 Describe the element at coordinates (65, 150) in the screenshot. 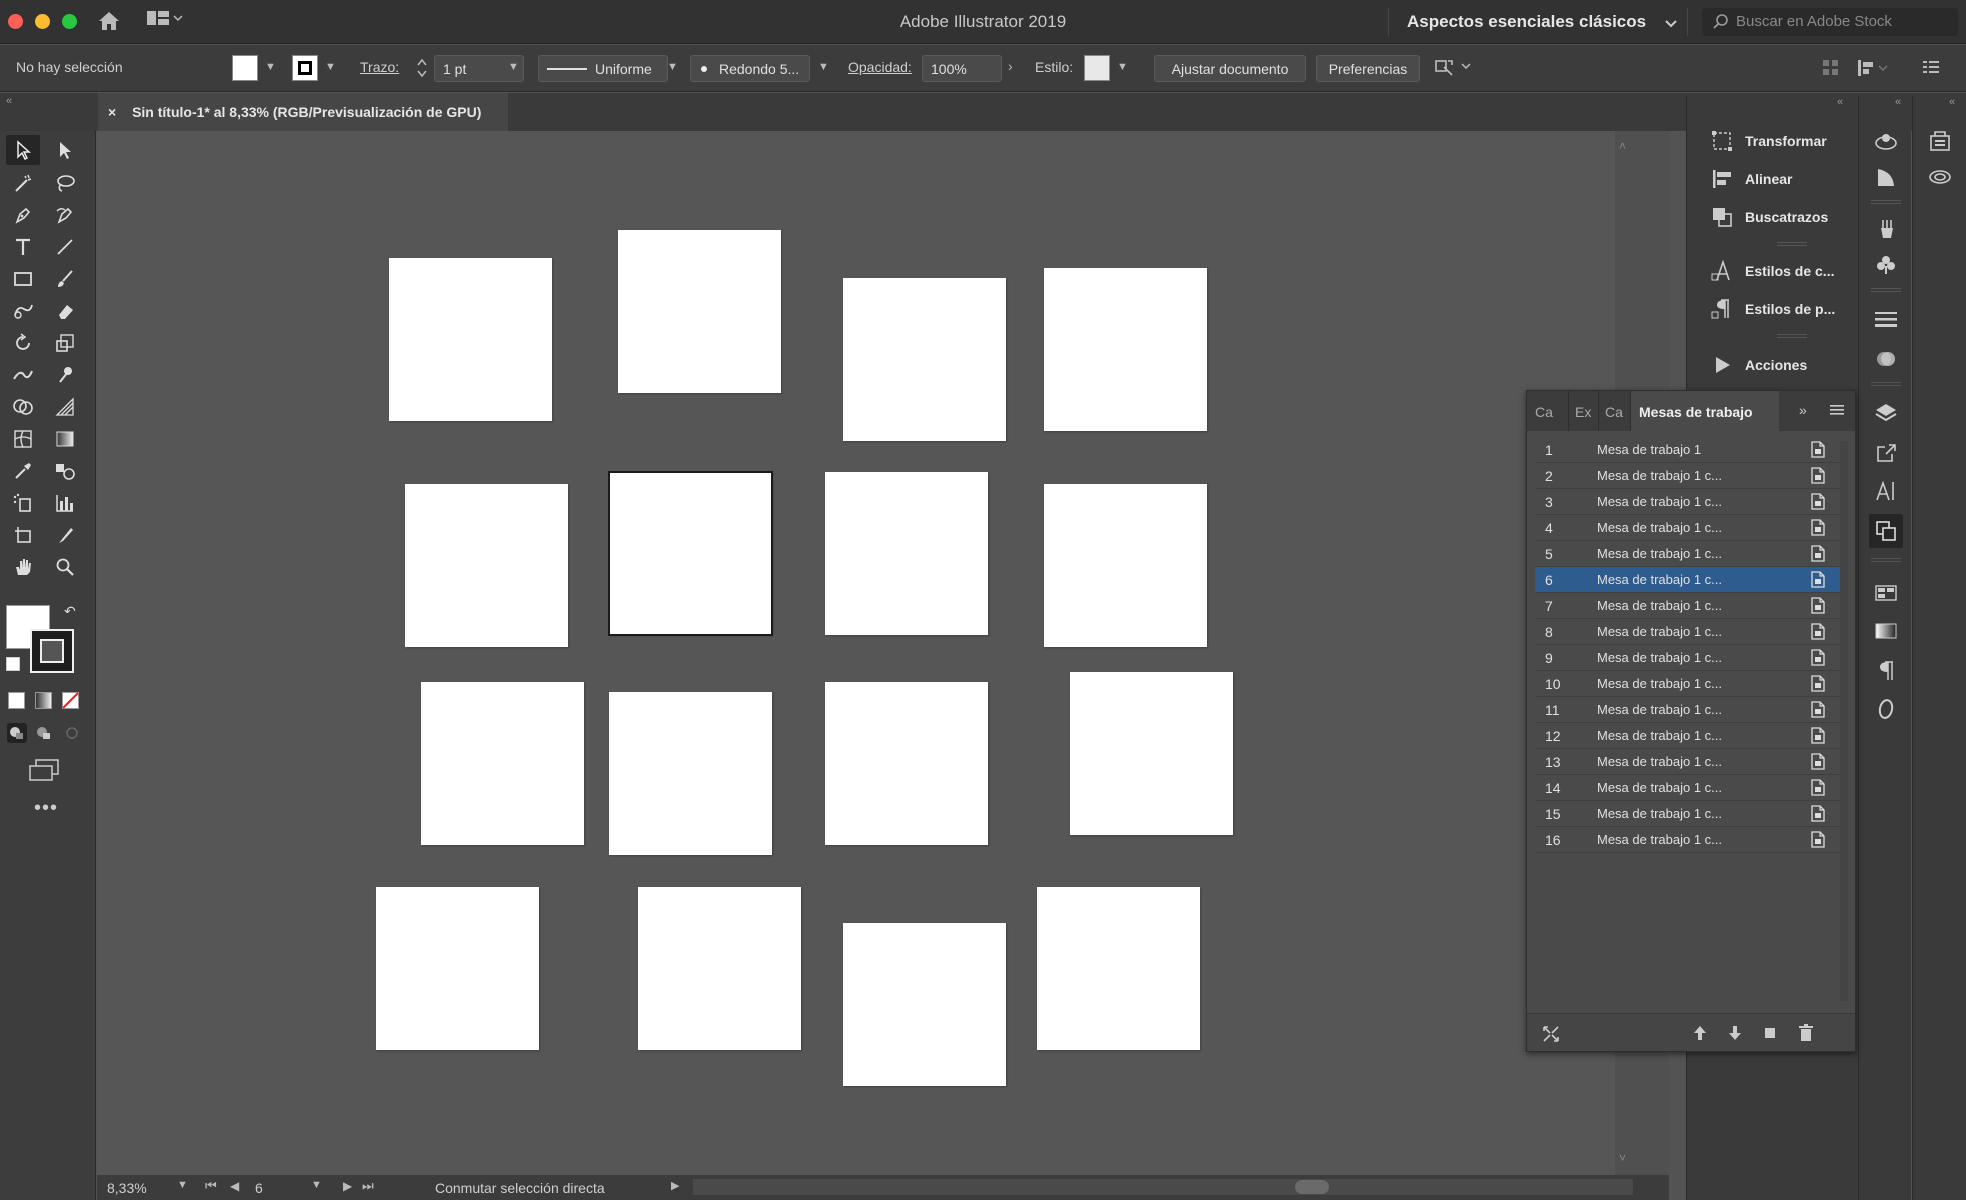

I see `direct-selection-tool-icon` at that location.